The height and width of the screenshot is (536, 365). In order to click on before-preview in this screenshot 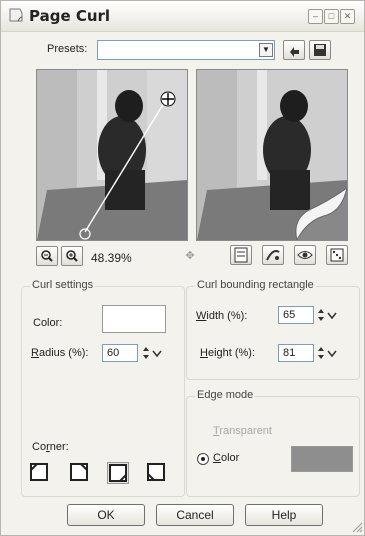, I will do `click(112, 155)`.